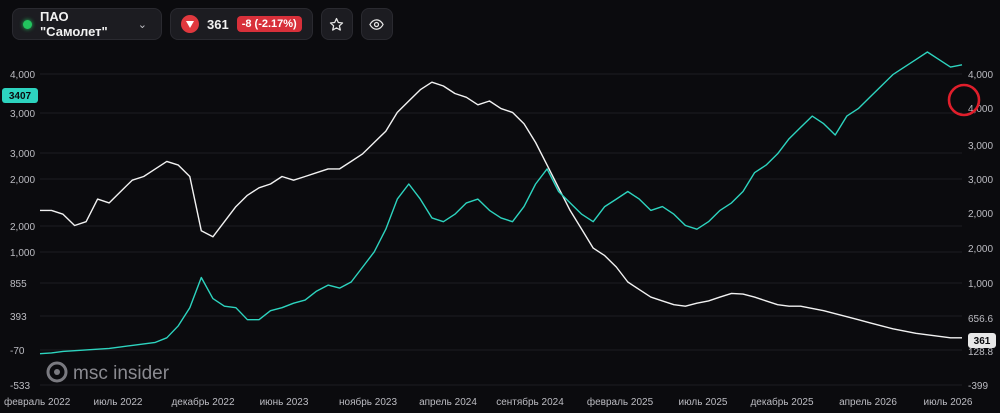 The width and height of the screenshot is (1000, 413). What do you see at coordinates (980, 319) in the screenshot?
I see `right-tick-label: 656.6` at bounding box center [980, 319].